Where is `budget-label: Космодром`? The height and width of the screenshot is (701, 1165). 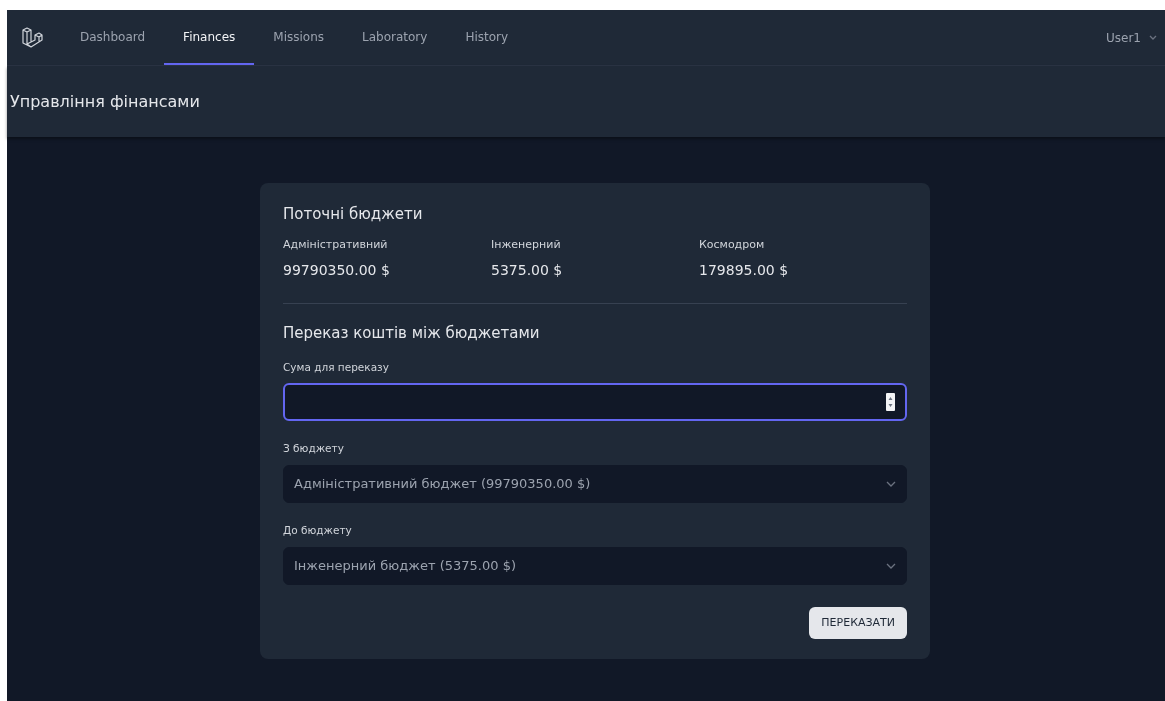 budget-label: Космодром is located at coordinates (732, 245).